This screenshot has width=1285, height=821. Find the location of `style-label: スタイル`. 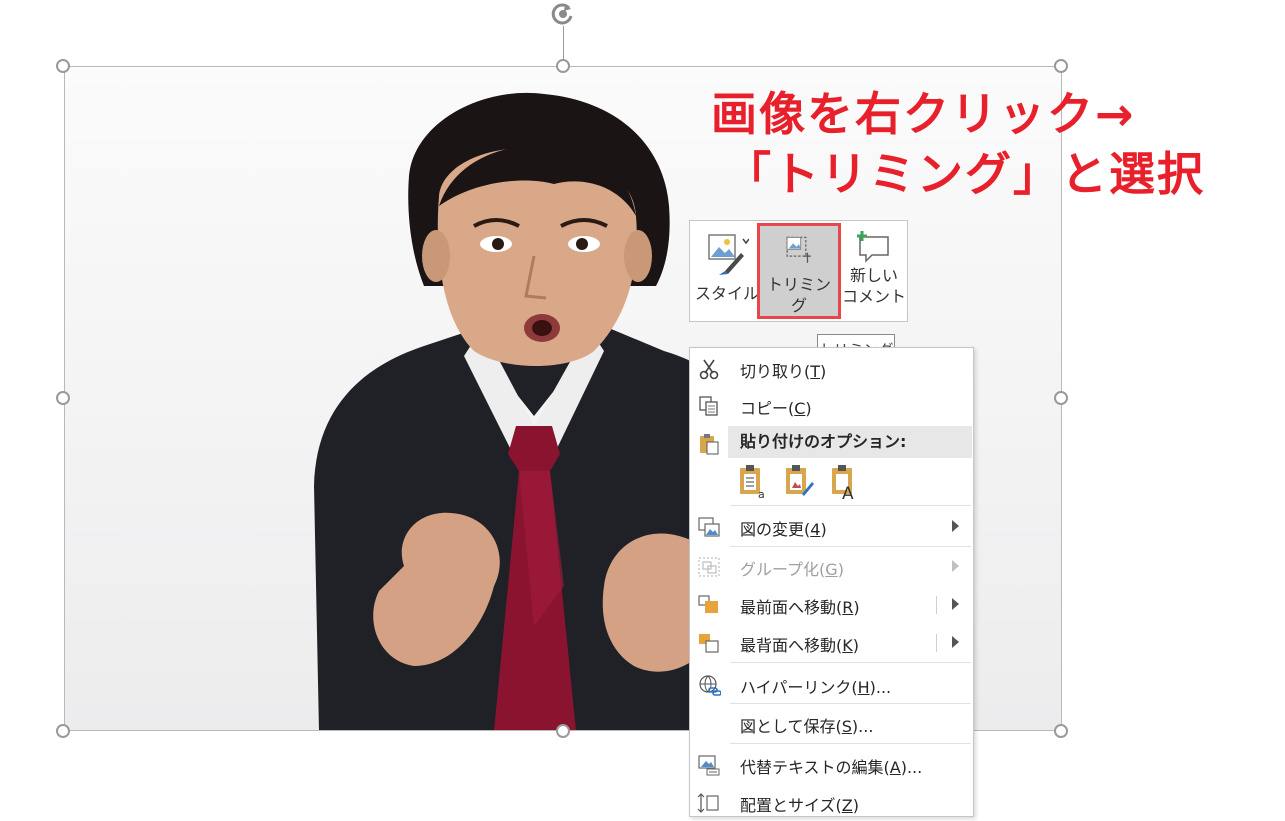

style-label: スタイル is located at coordinates (726, 293).